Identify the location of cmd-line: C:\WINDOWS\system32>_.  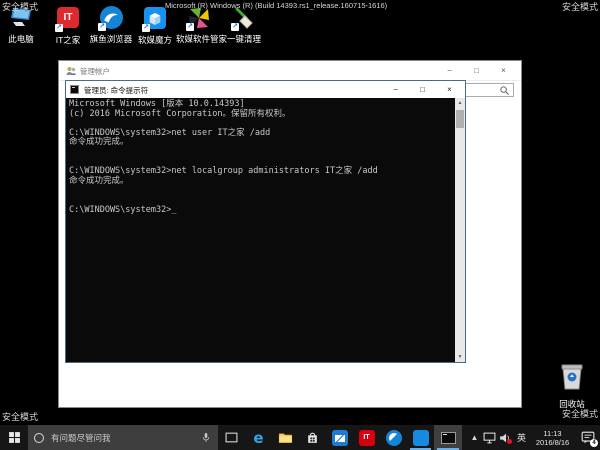
(123, 209).